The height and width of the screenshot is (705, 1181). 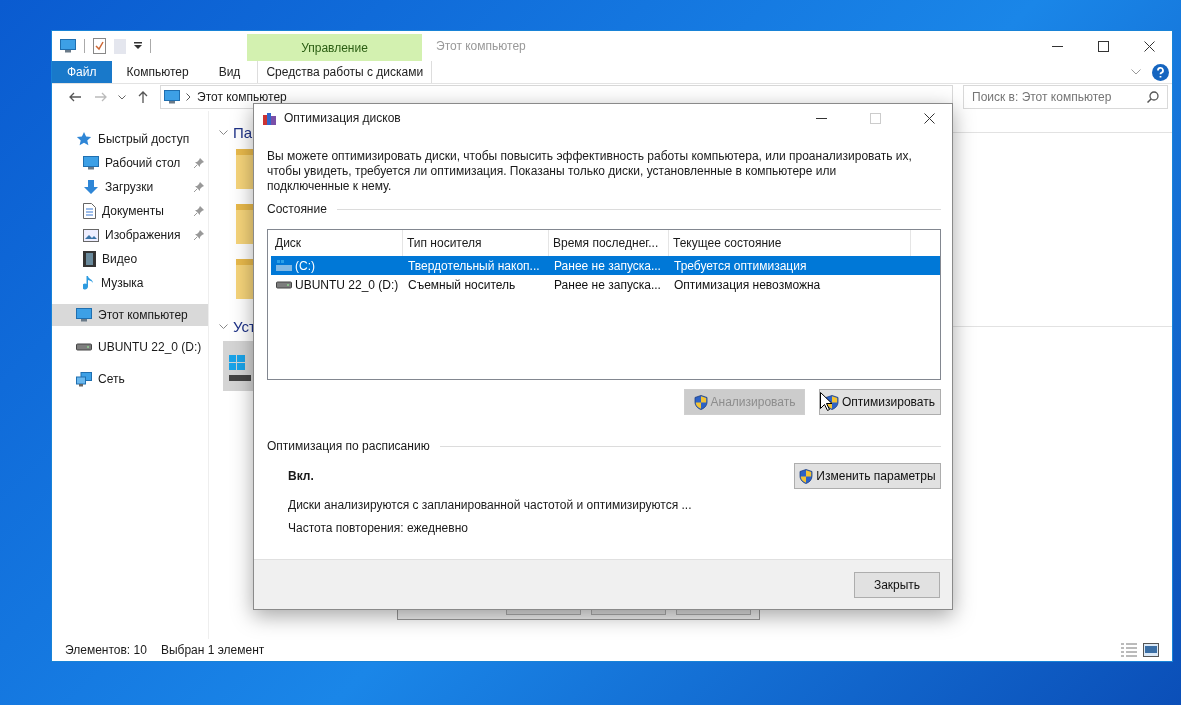 What do you see at coordinates (130, 283) in the screenshot?
I see `nav-item: Музыка` at bounding box center [130, 283].